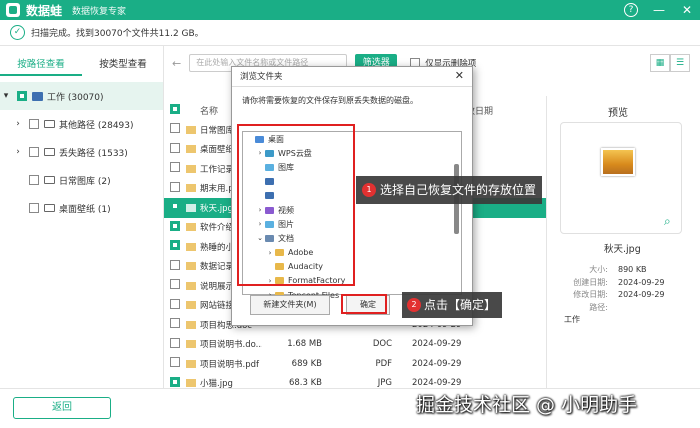 The width and height of the screenshot is (700, 428). I want to click on prop-created: 2024-09-29, so click(641, 282).